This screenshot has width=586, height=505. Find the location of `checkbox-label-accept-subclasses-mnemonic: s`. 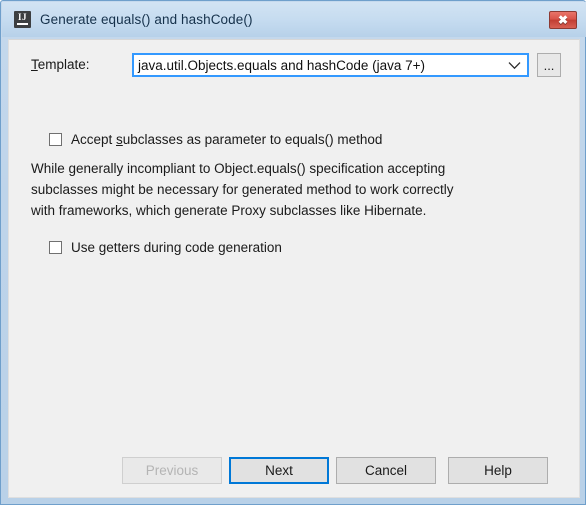

checkbox-label-accept-subclasses-mnemonic: s is located at coordinates (119, 139).